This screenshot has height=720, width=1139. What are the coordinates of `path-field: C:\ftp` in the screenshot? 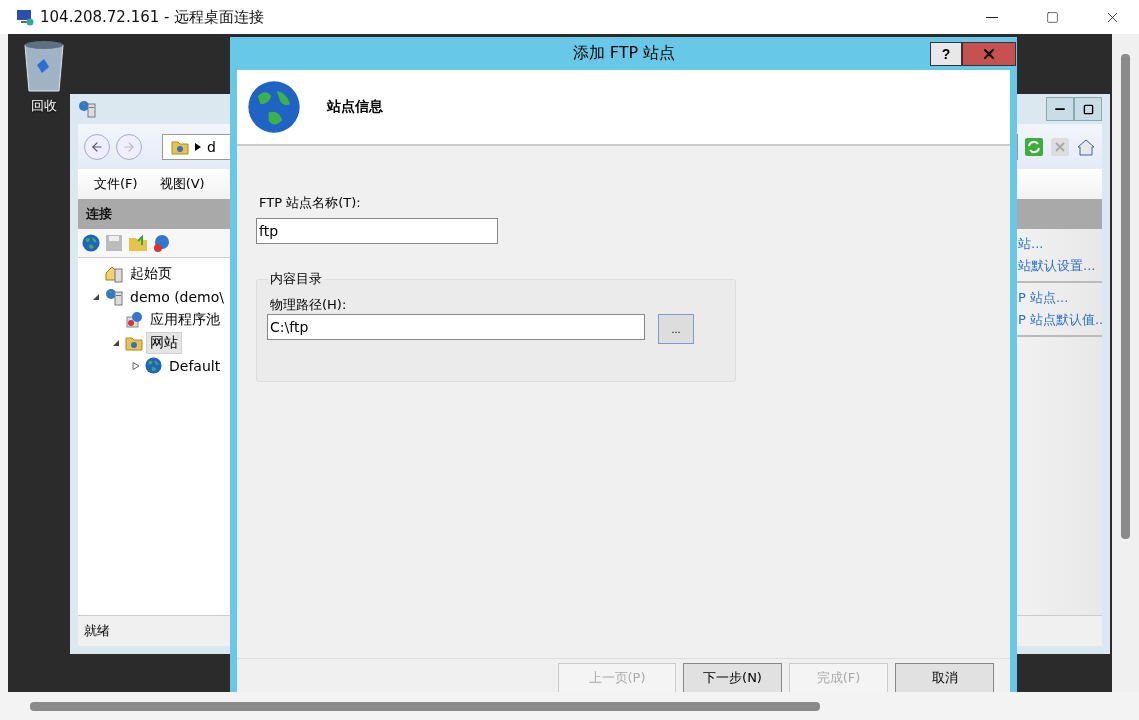 It's located at (456, 327).